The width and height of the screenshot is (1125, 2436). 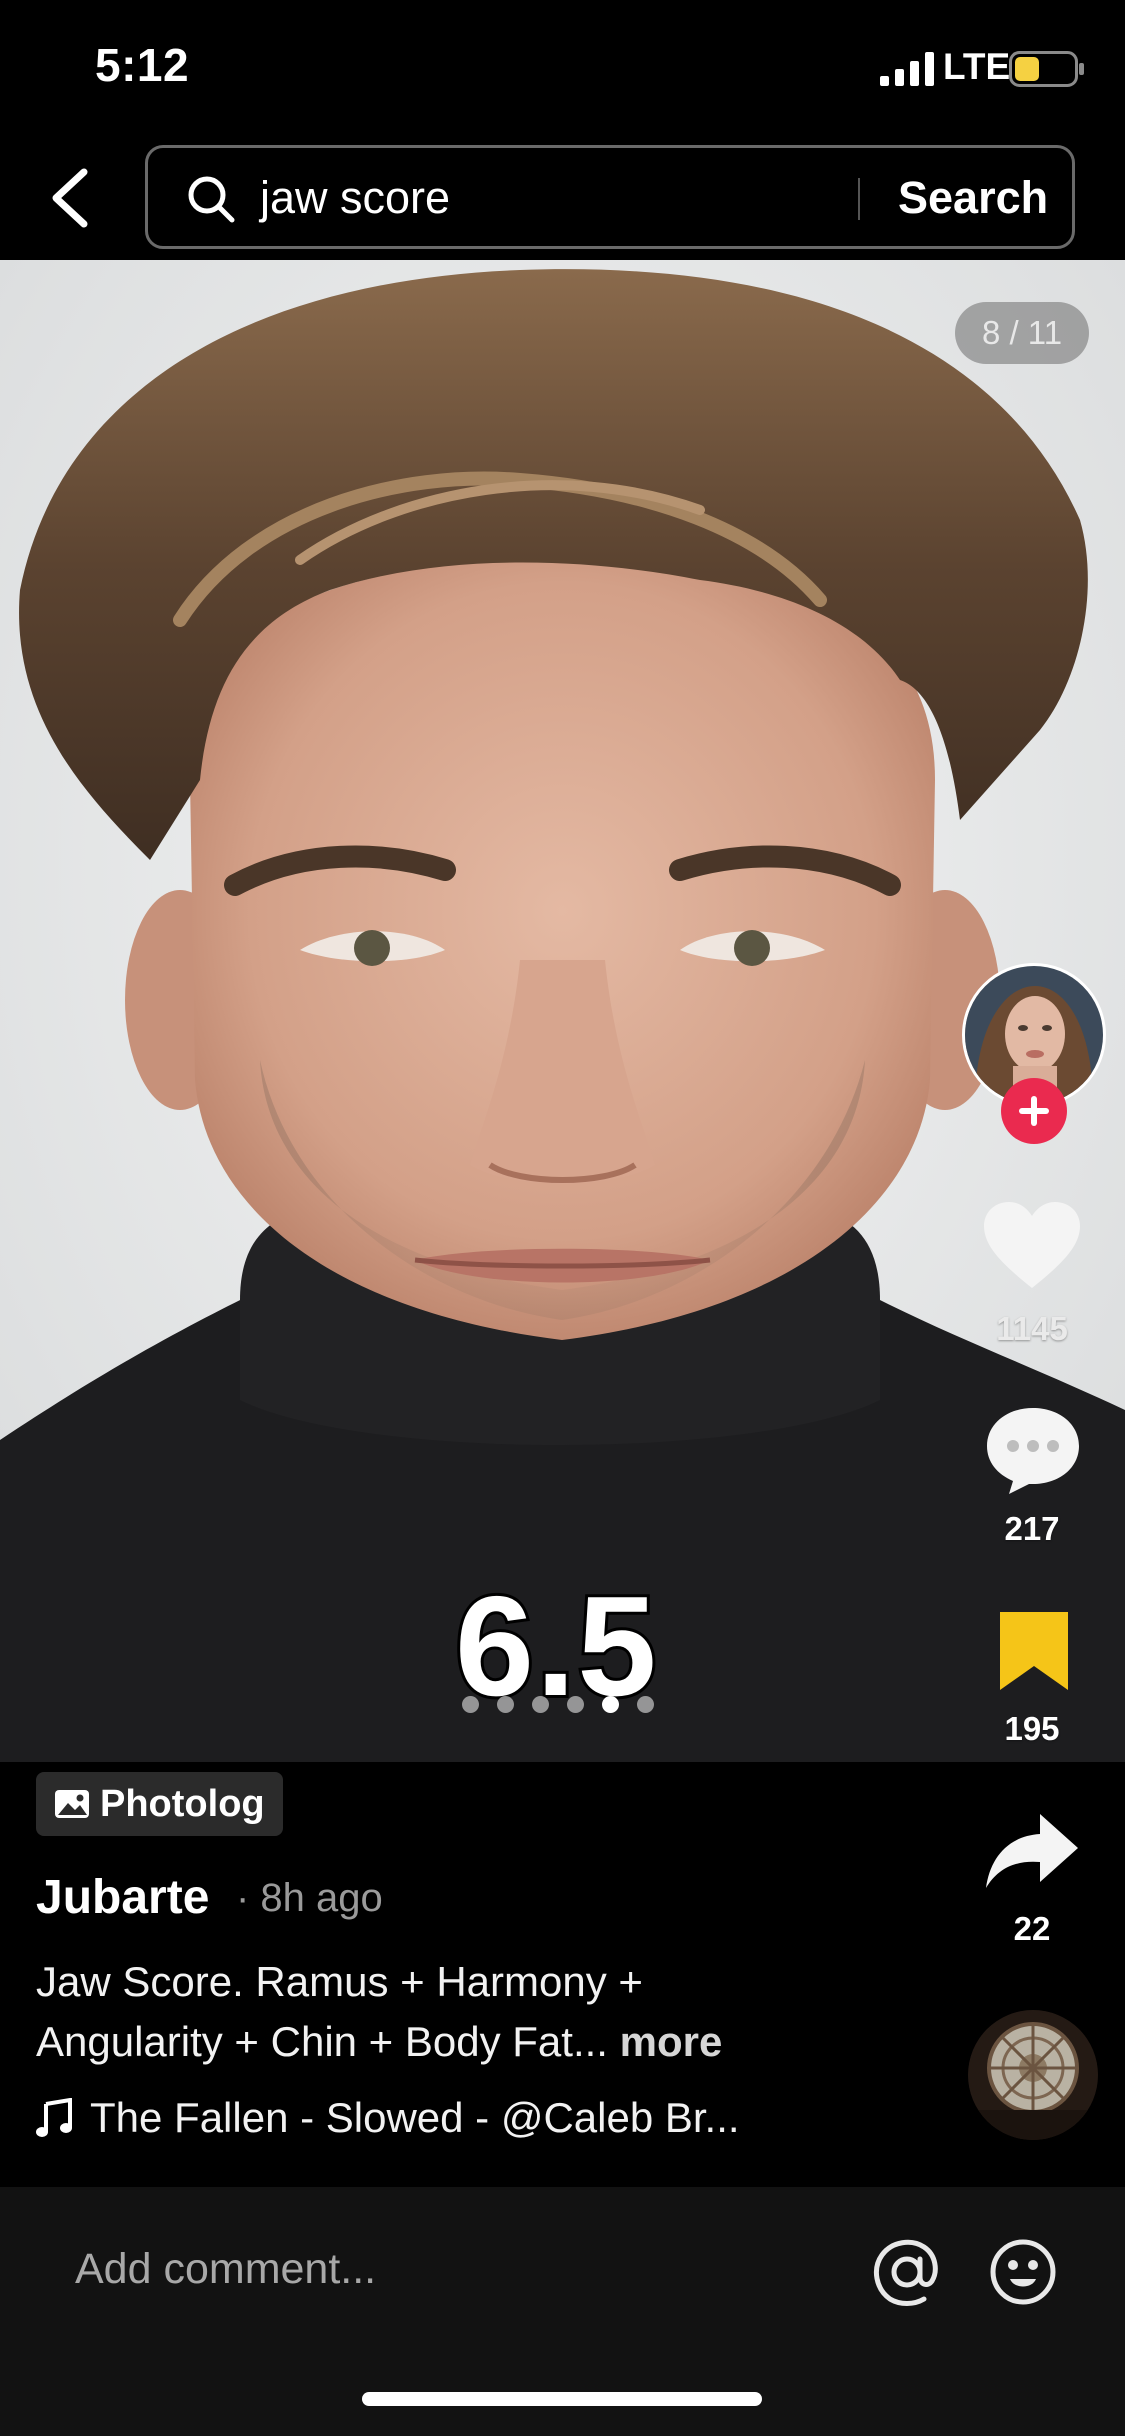 What do you see at coordinates (211, 199) in the screenshot?
I see `search-icon` at bounding box center [211, 199].